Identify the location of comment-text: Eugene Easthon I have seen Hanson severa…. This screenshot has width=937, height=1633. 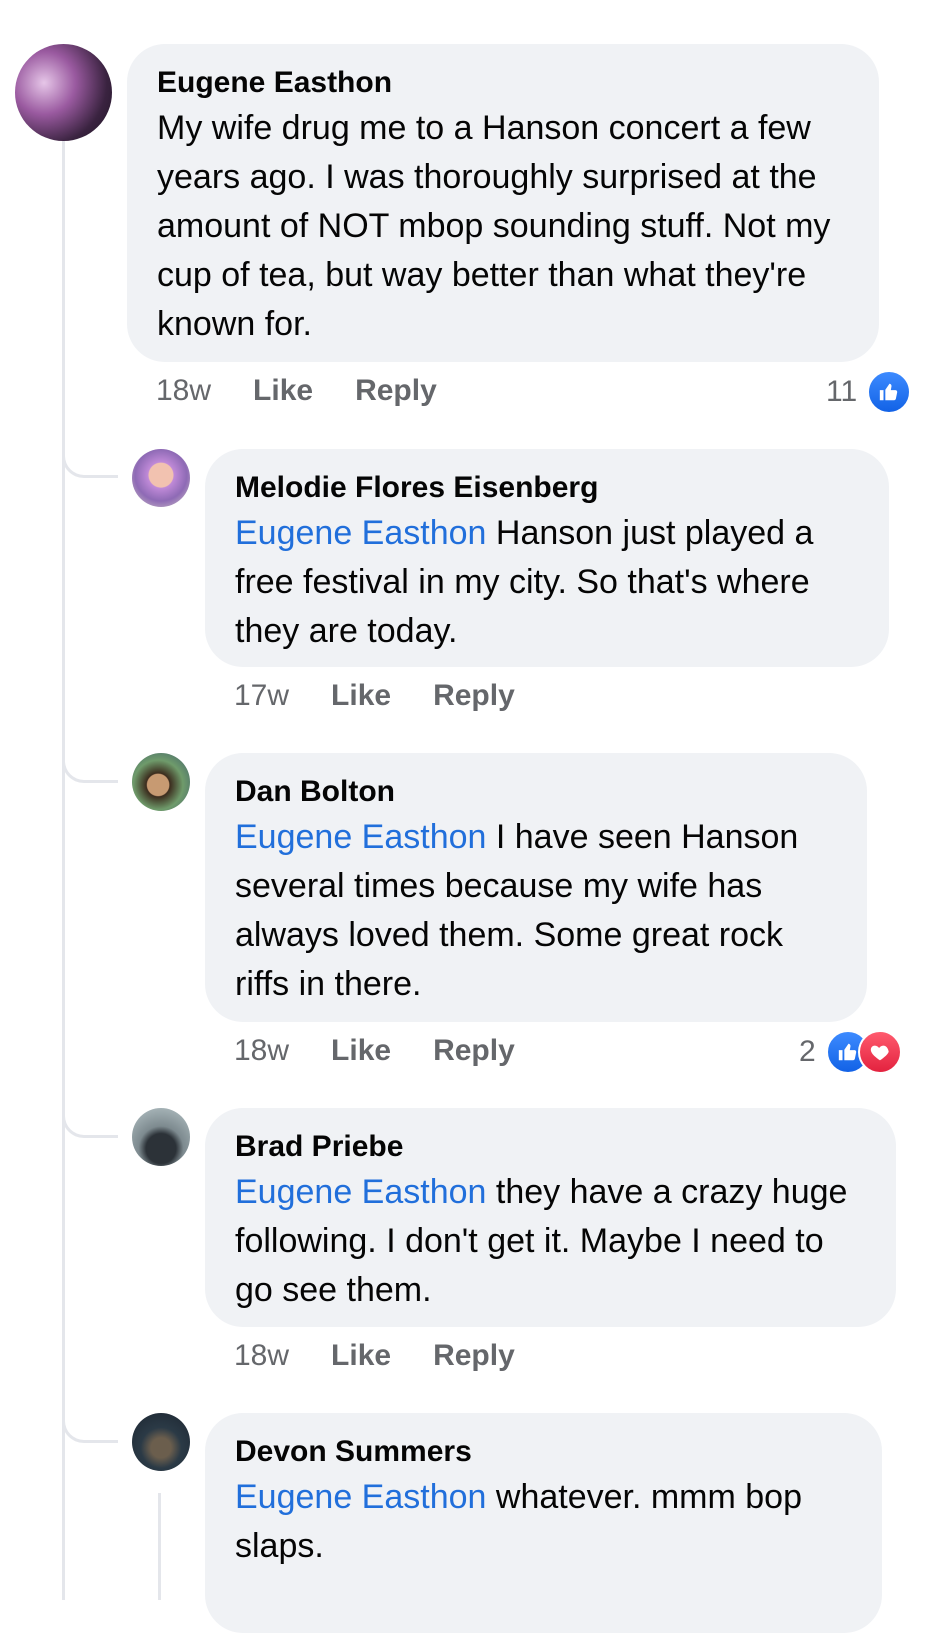
(536, 911).